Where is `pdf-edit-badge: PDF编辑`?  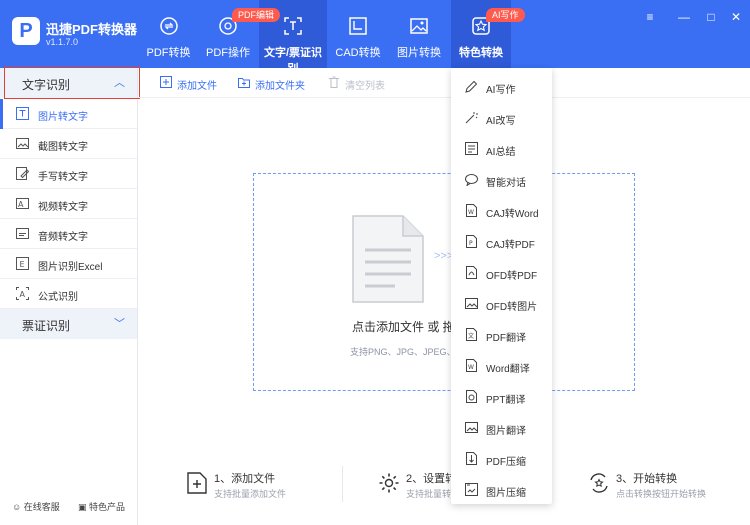
pdf-edit-badge: PDF编辑 is located at coordinates (256, 15).